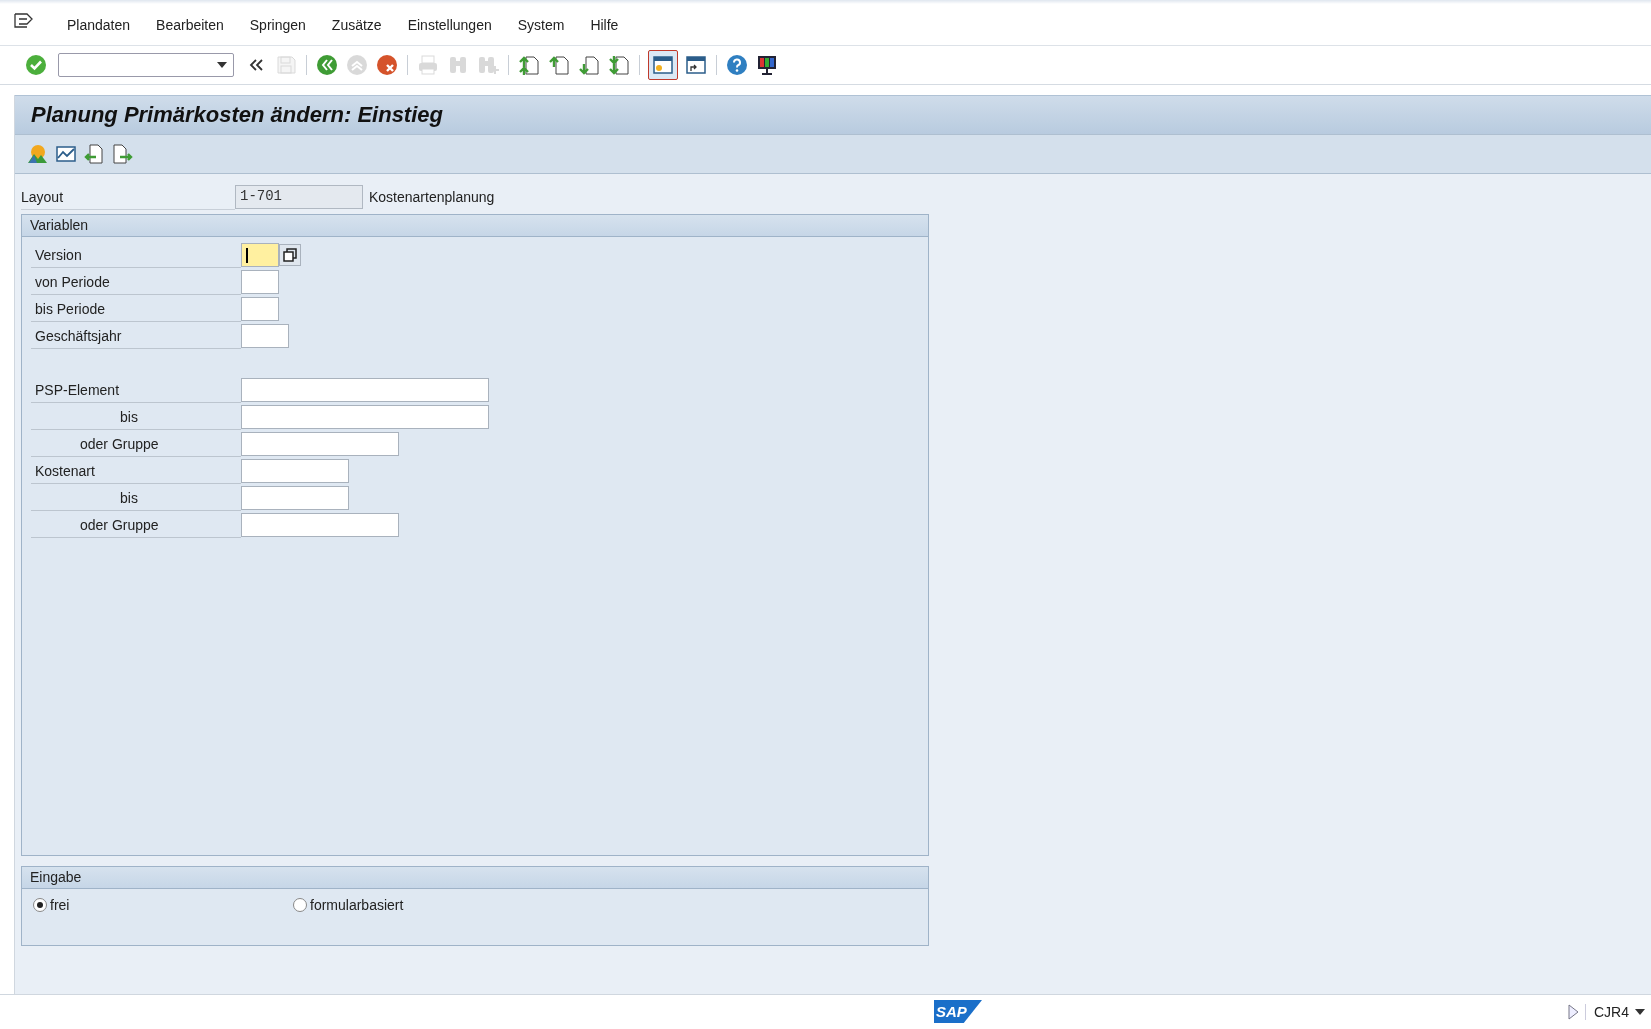  Describe the element at coordinates (1607, 1012) in the screenshot. I see `transaction-code: CJR4` at that location.